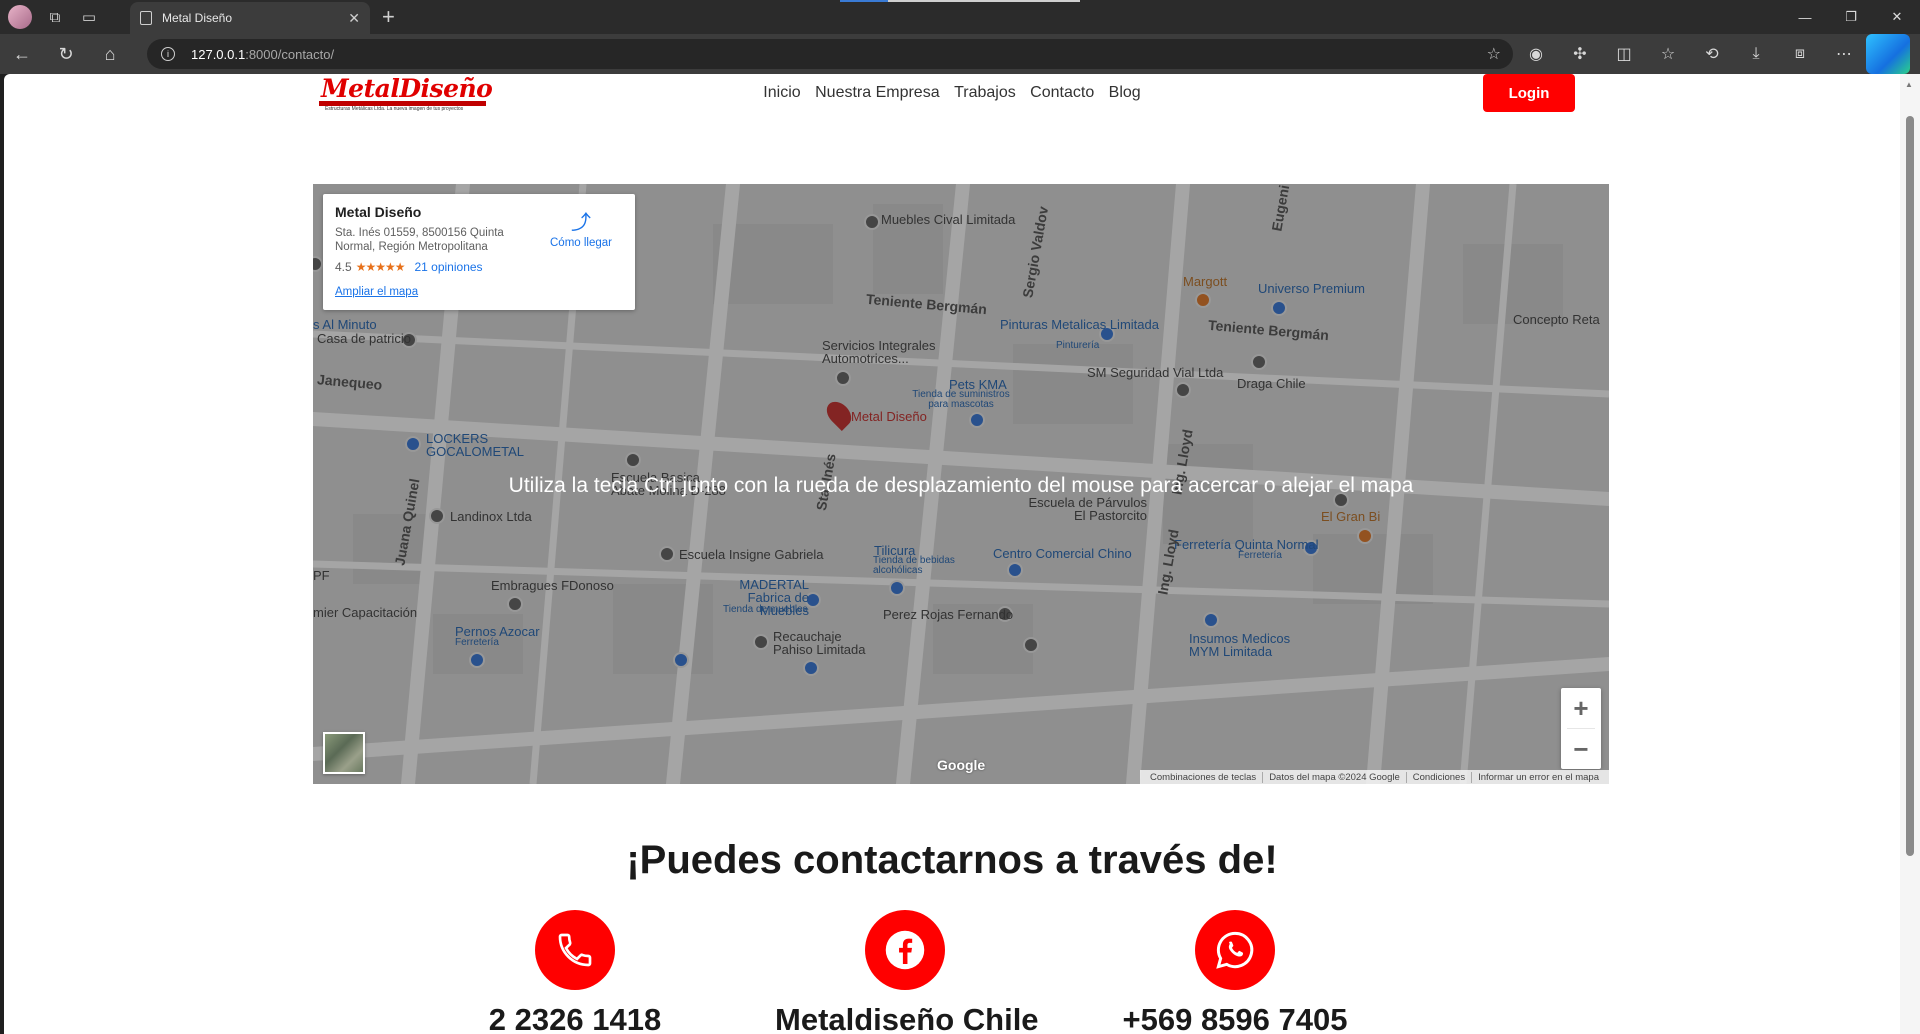 This screenshot has height=1034, width=1920. Describe the element at coordinates (1581, 749) in the screenshot. I see `zoom-out-button: −` at that location.